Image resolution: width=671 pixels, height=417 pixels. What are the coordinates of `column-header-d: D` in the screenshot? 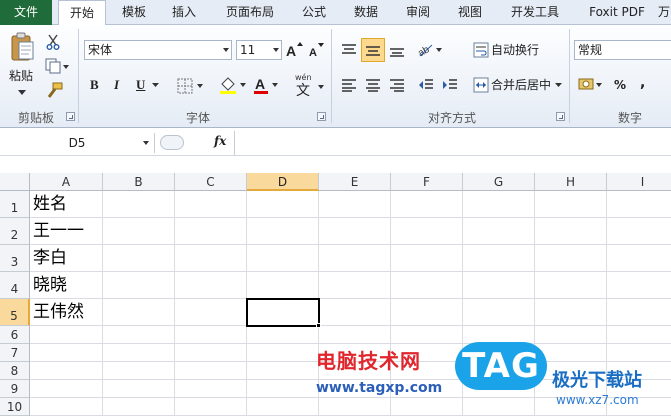 It's located at (283, 182).